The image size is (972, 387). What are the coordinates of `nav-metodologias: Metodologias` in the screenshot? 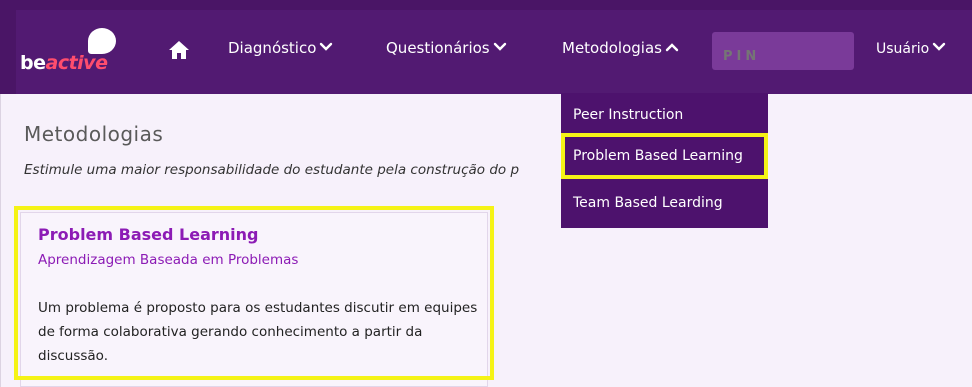 It's located at (620, 48).